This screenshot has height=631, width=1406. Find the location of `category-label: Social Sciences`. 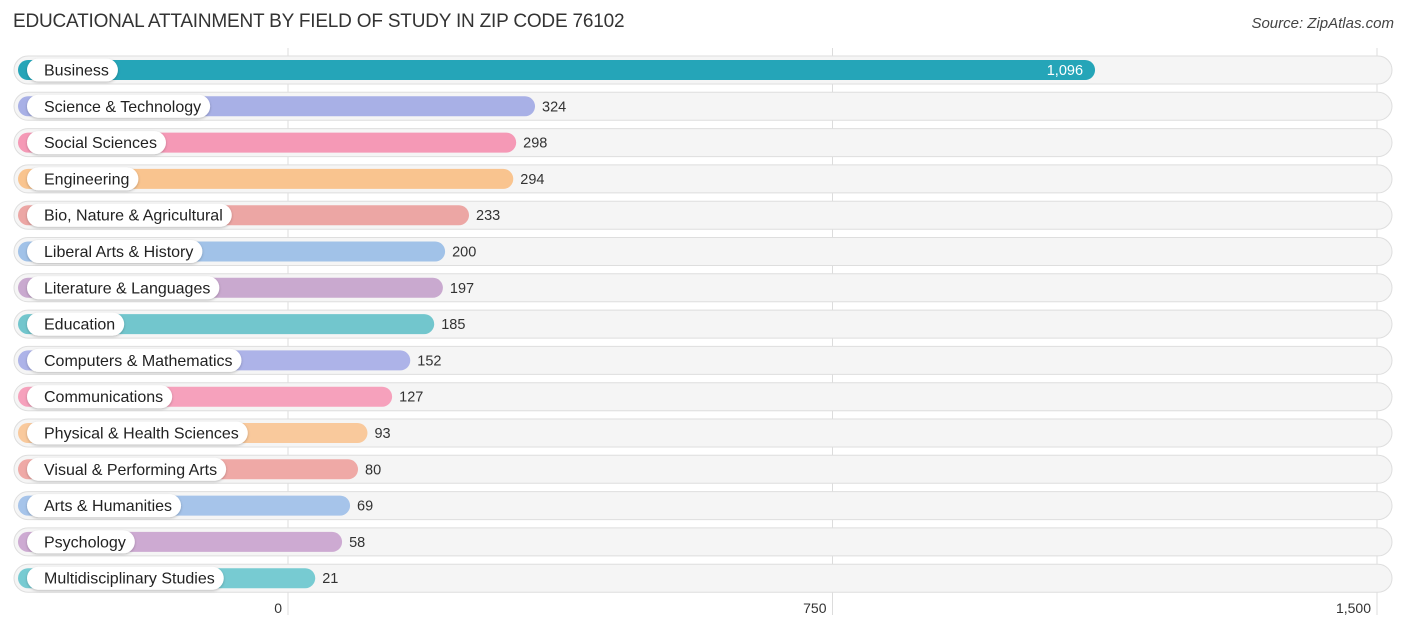

category-label: Social Sciences is located at coordinates (100, 143).